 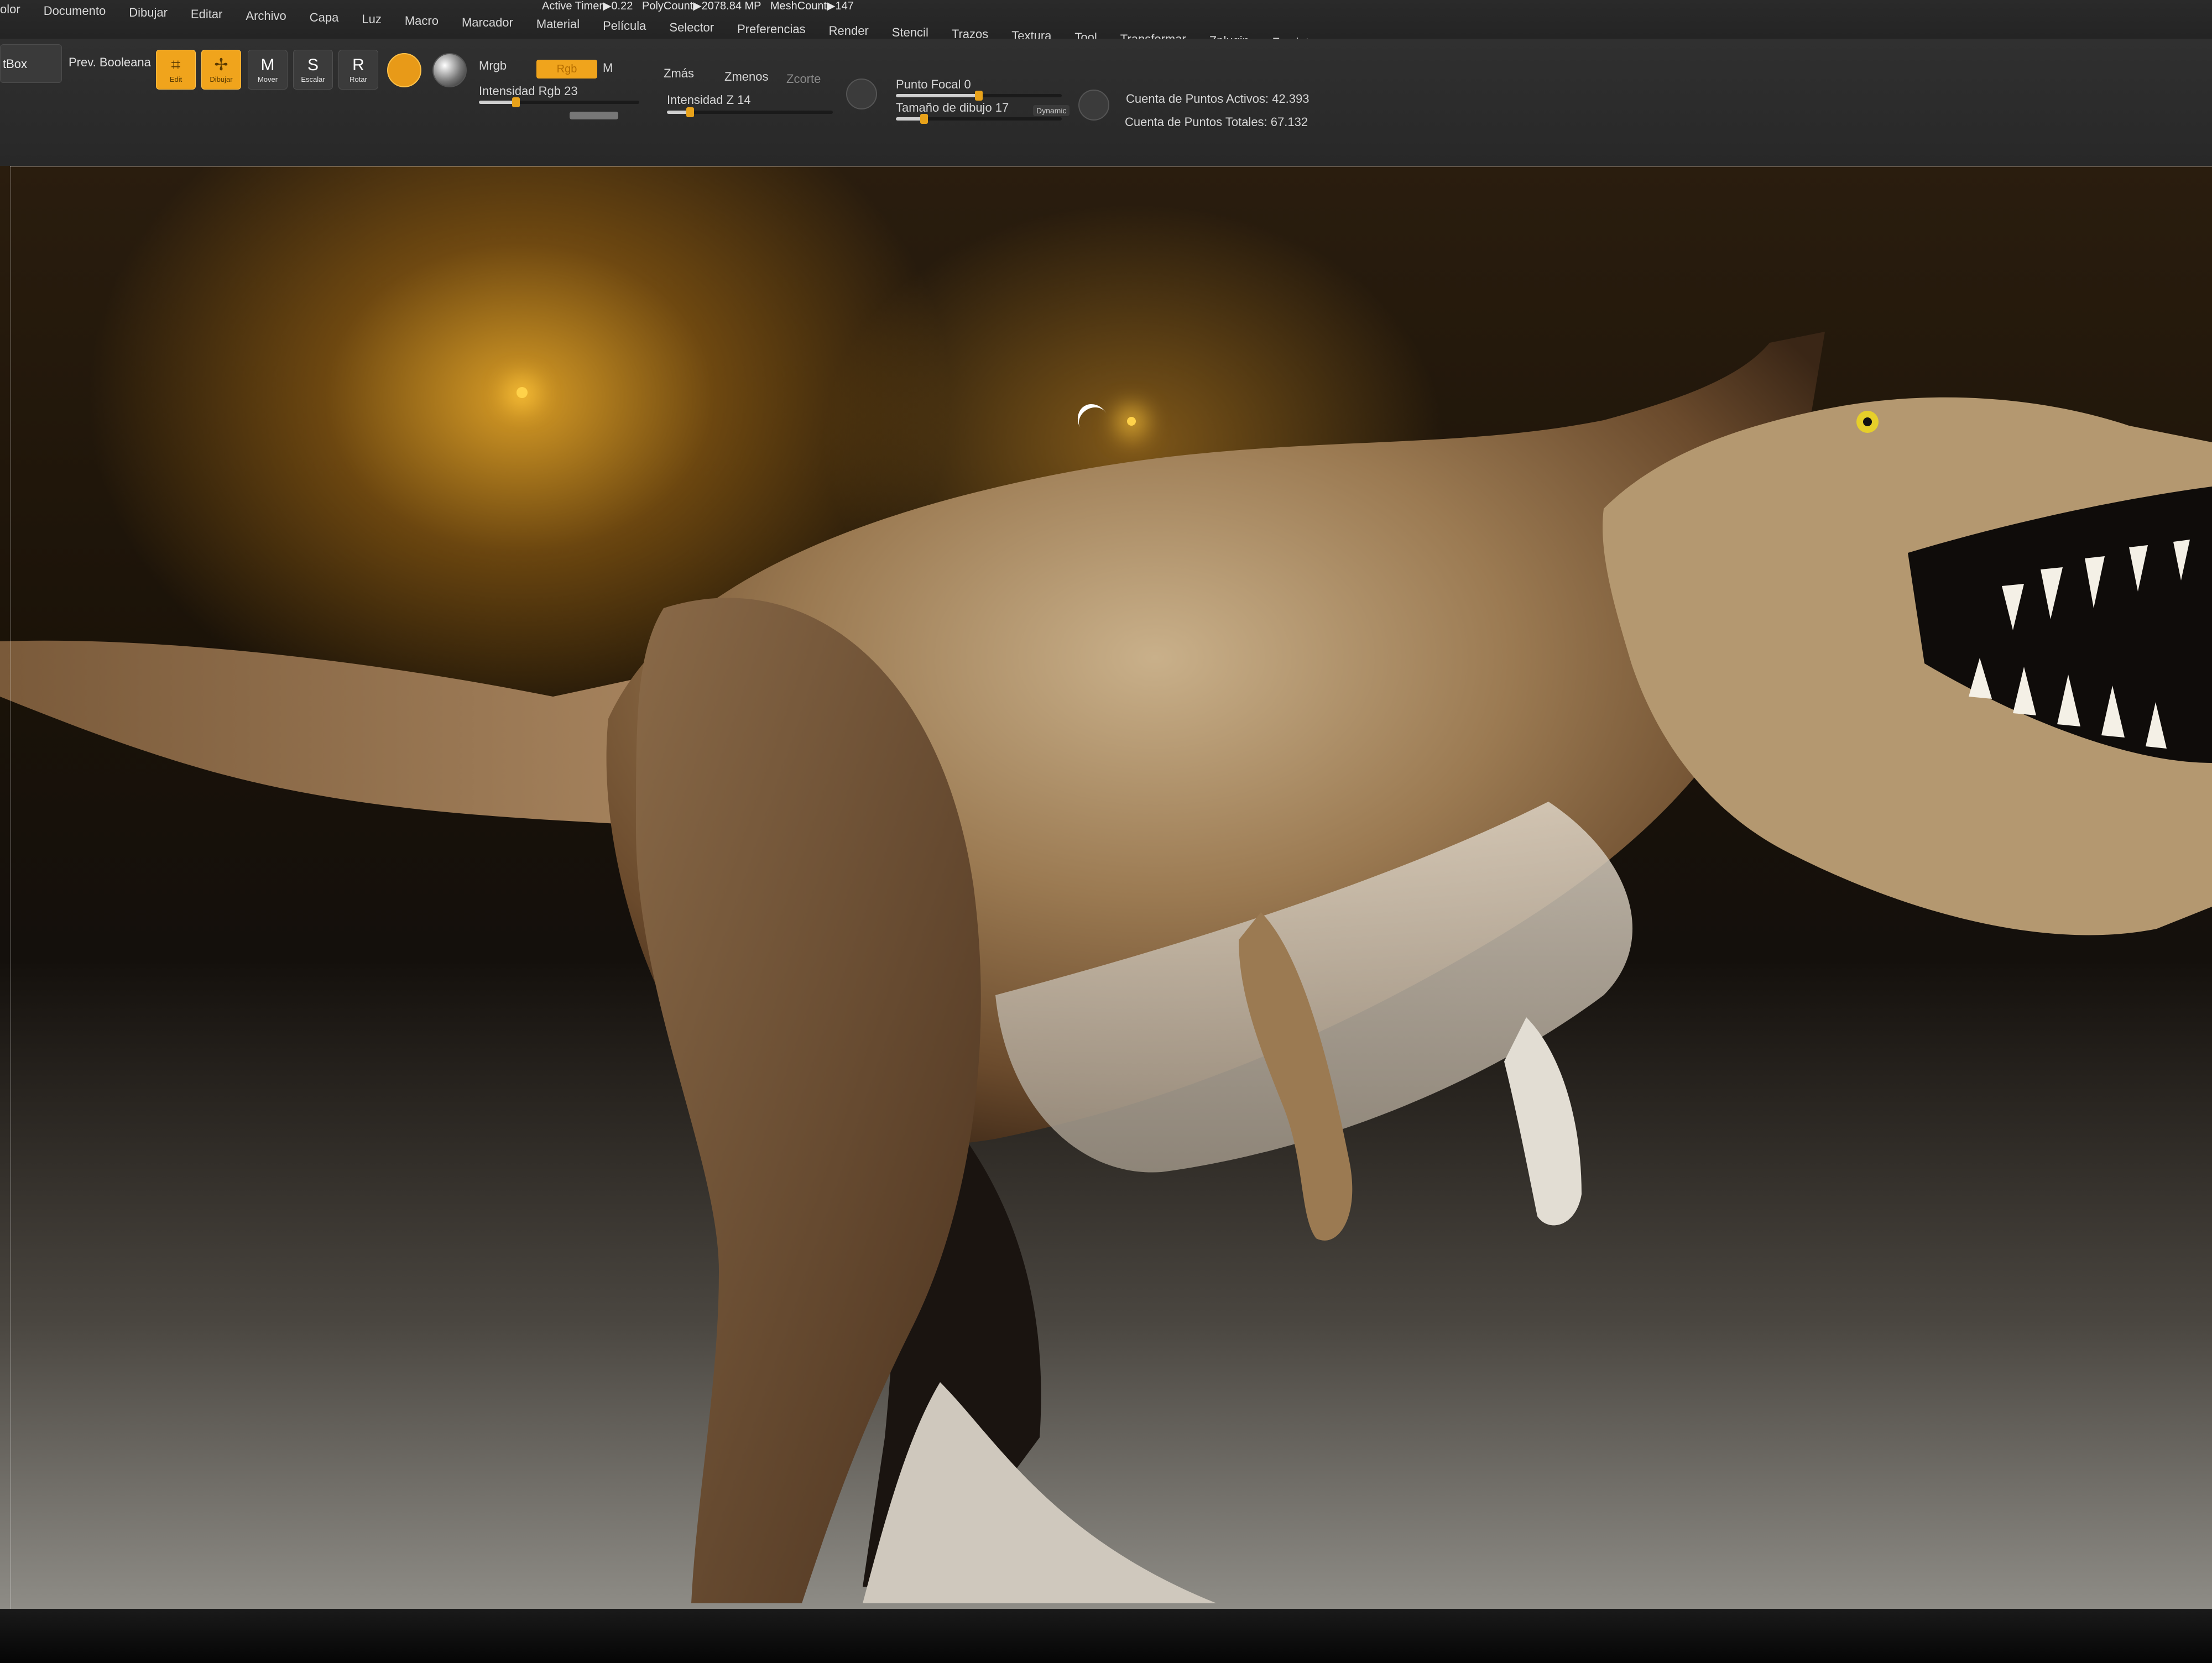 What do you see at coordinates (979, 119) in the screenshot?
I see `draw-size-slider` at bounding box center [979, 119].